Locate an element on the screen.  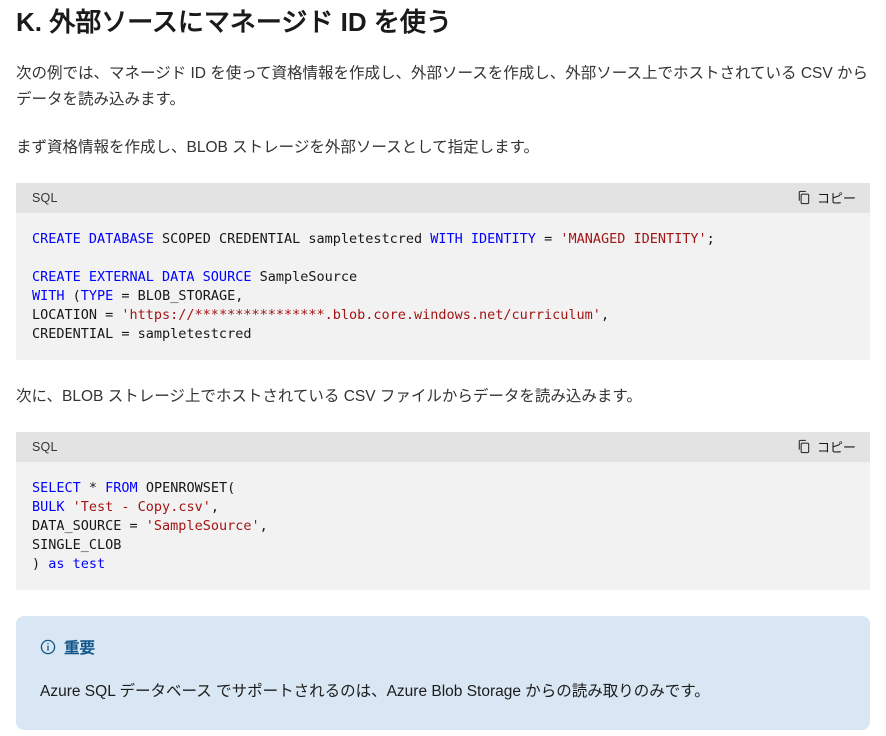
code-line: DATA_SOURCE = 'SampleSource', is located at coordinates (150, 525).